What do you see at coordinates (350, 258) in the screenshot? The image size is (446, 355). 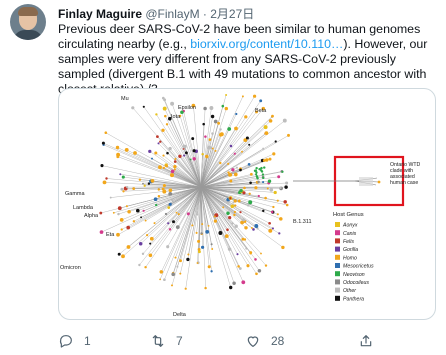 I see `legend-label: Homo` at bounding box center [350, 258].